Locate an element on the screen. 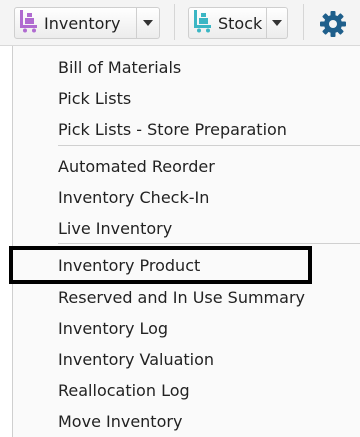 The image size is (360, 437). menu-item-move-inventory: Move Inventory is located at coordinates (120, 422).